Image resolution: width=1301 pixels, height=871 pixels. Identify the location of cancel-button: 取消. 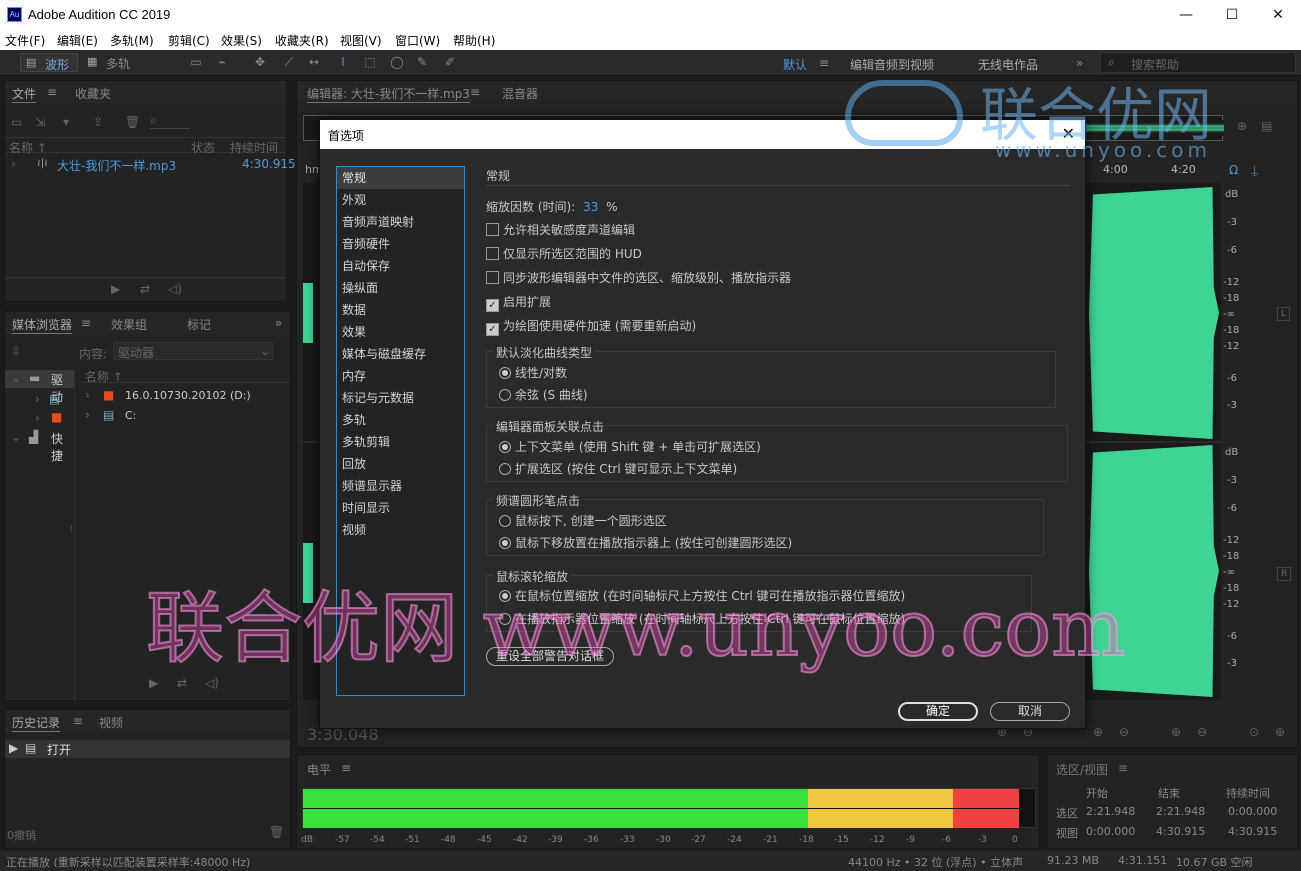
(1030, 711).